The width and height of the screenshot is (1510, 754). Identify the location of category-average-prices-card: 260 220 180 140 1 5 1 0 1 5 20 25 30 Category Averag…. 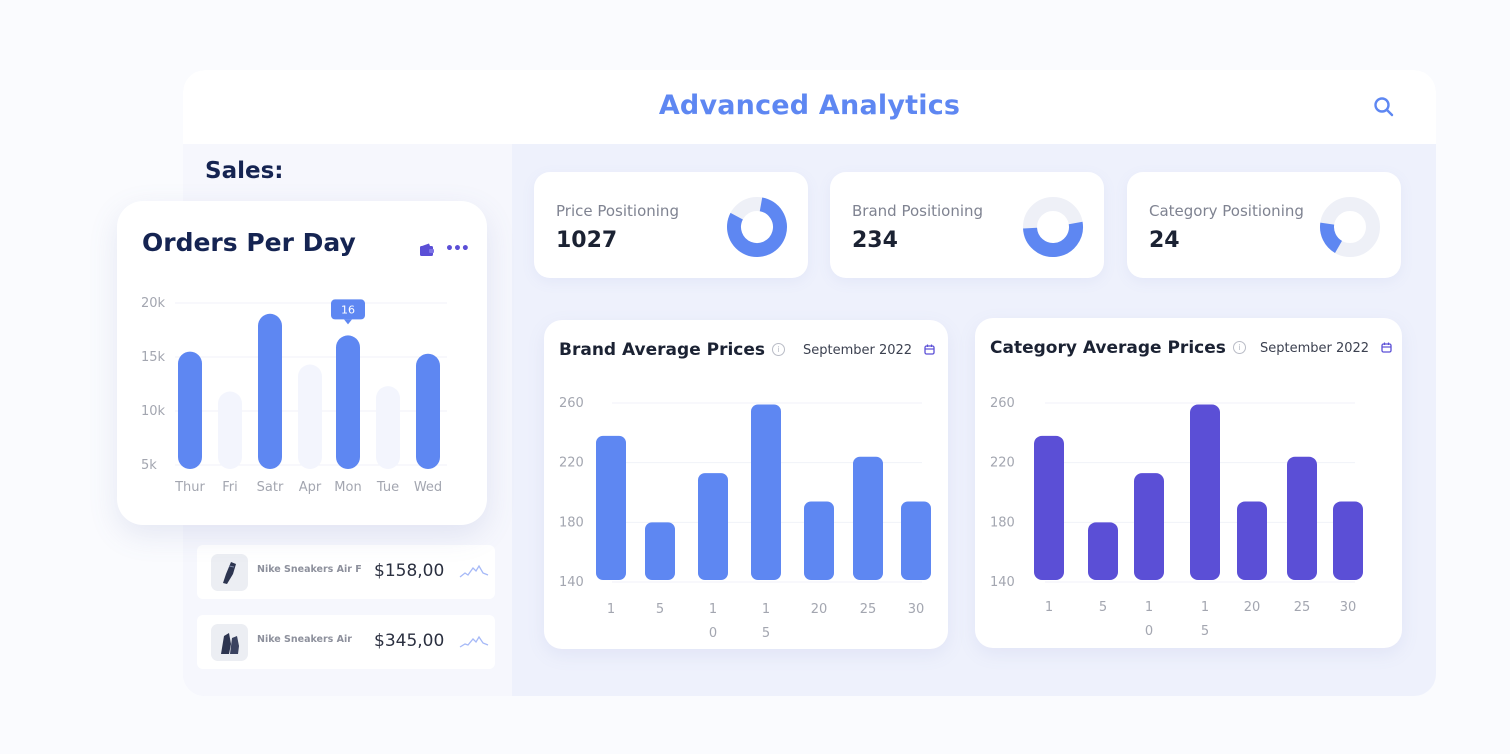
(1188, 483).